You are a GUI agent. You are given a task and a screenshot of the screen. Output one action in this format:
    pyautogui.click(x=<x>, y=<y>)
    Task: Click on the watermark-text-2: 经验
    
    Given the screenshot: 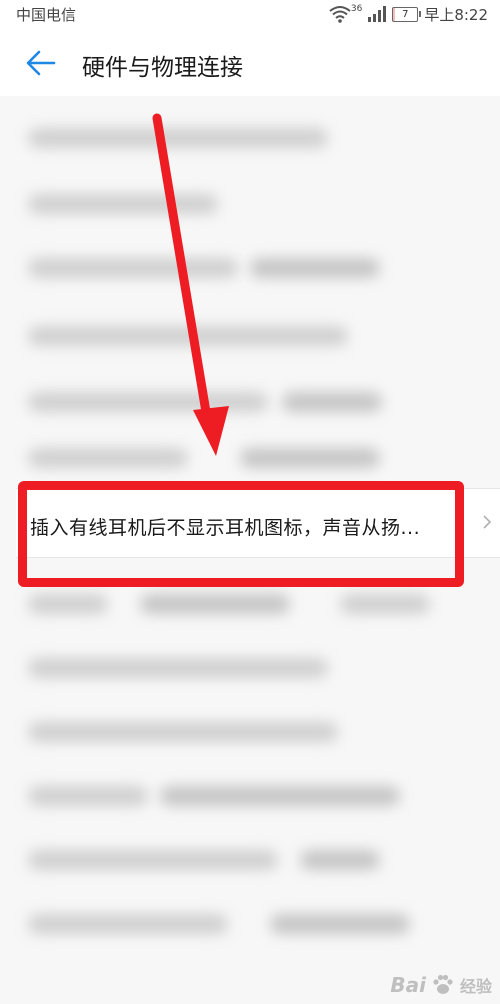 What is the action you would take?
    pyautogui.click(x=475, y=986)
    